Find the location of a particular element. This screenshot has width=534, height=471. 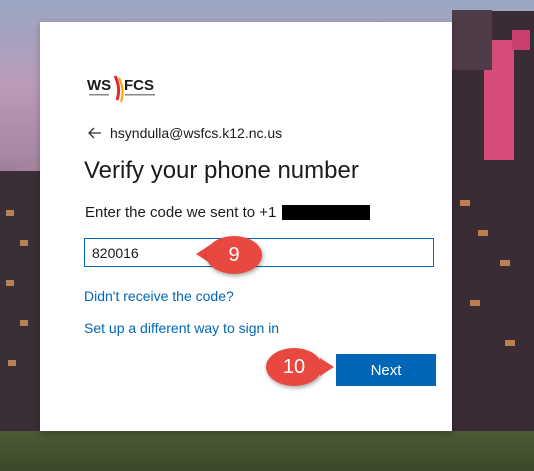

arrow-left-icon is located at coordinates (95, 133).